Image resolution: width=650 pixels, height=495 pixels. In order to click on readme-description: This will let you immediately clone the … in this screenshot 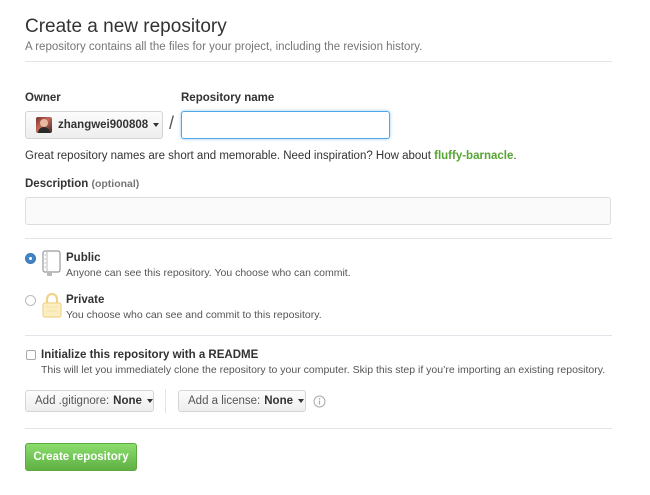, I will do `click(323, 370)`.